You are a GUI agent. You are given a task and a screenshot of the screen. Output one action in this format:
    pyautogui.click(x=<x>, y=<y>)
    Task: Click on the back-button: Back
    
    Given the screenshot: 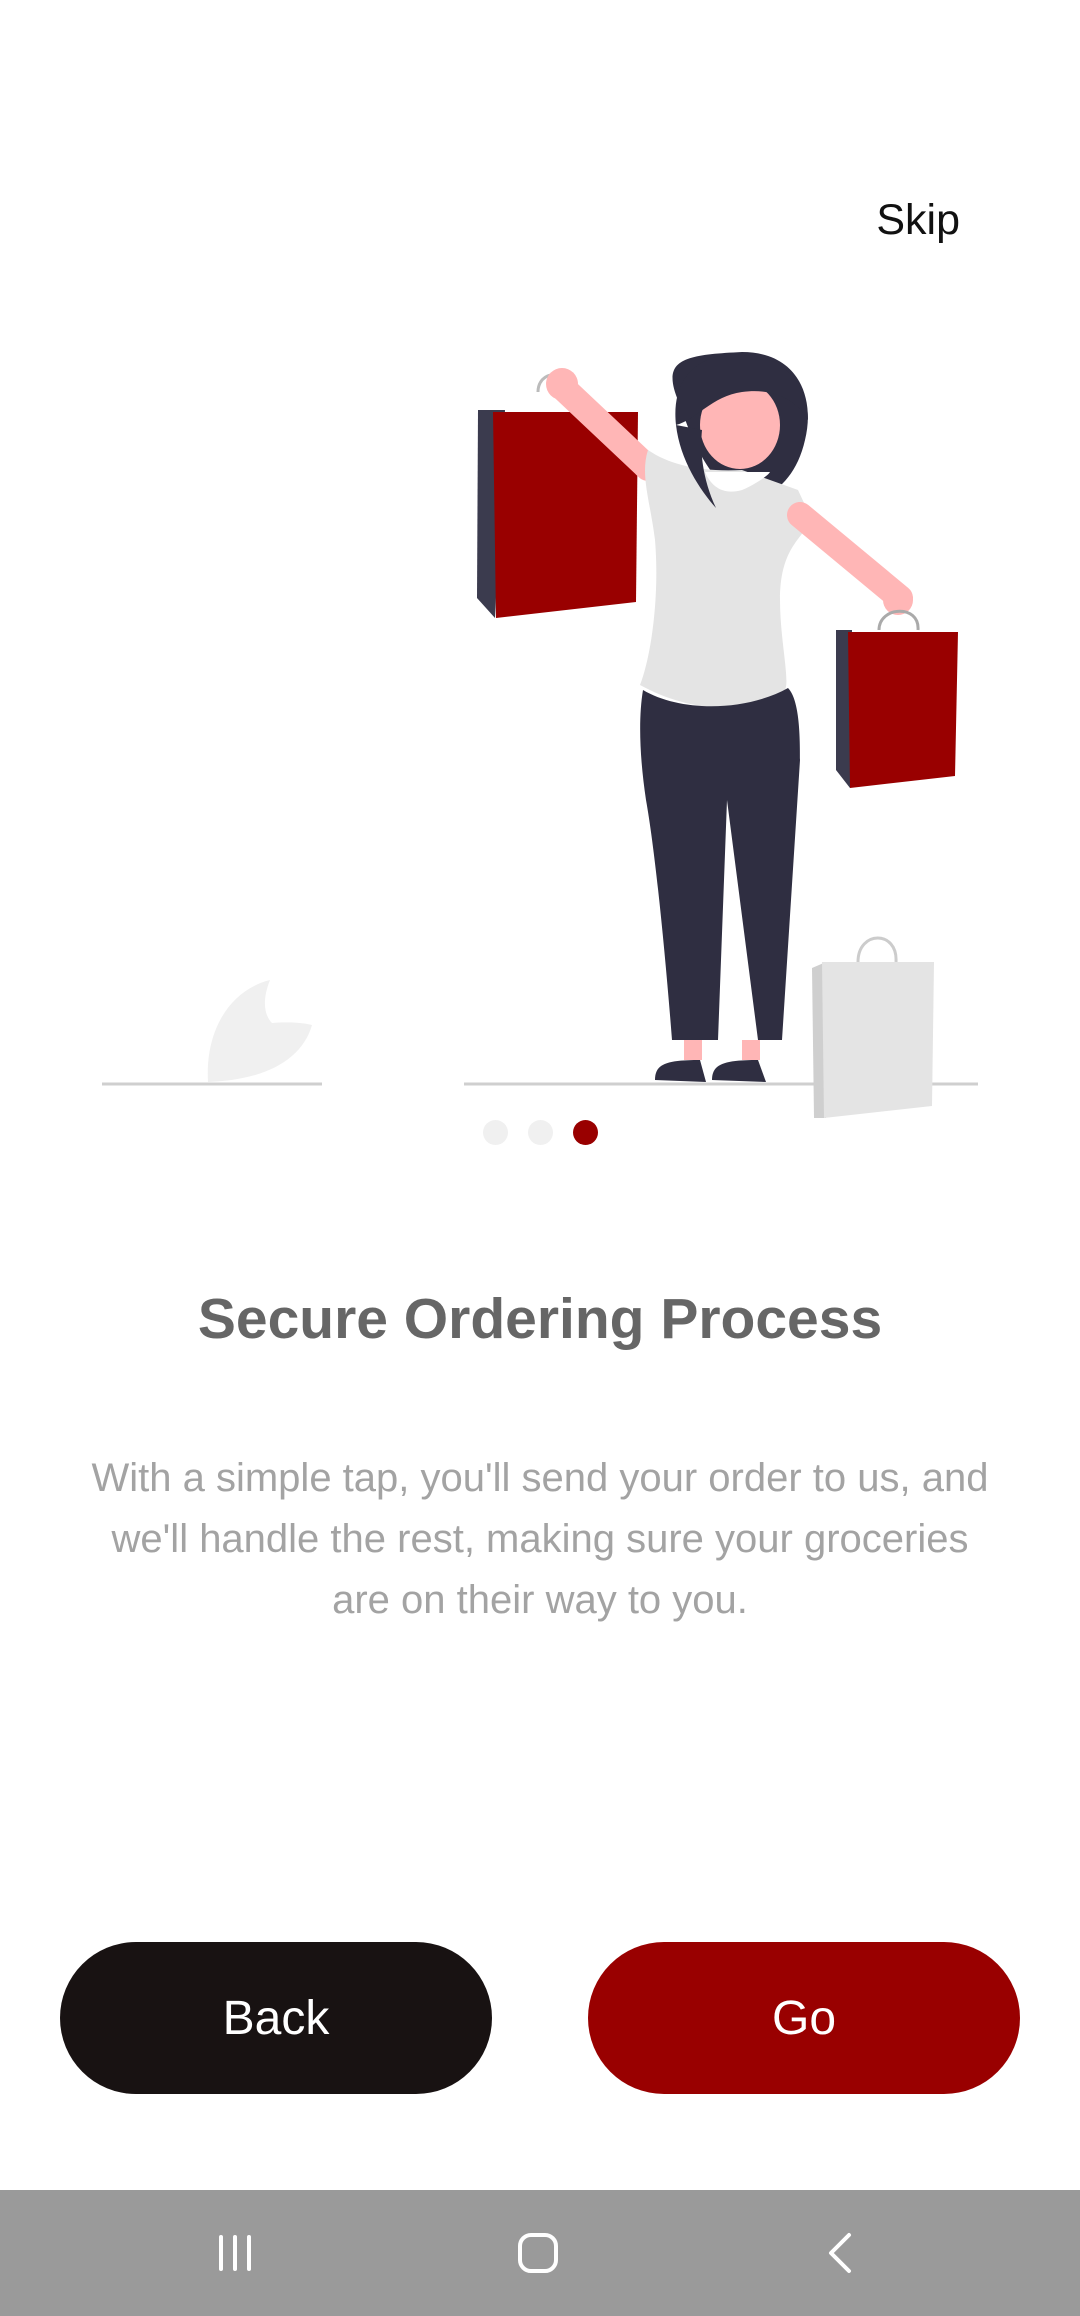 What is the action you would take?
    pyautogui.click(x=276, y=2018)
    